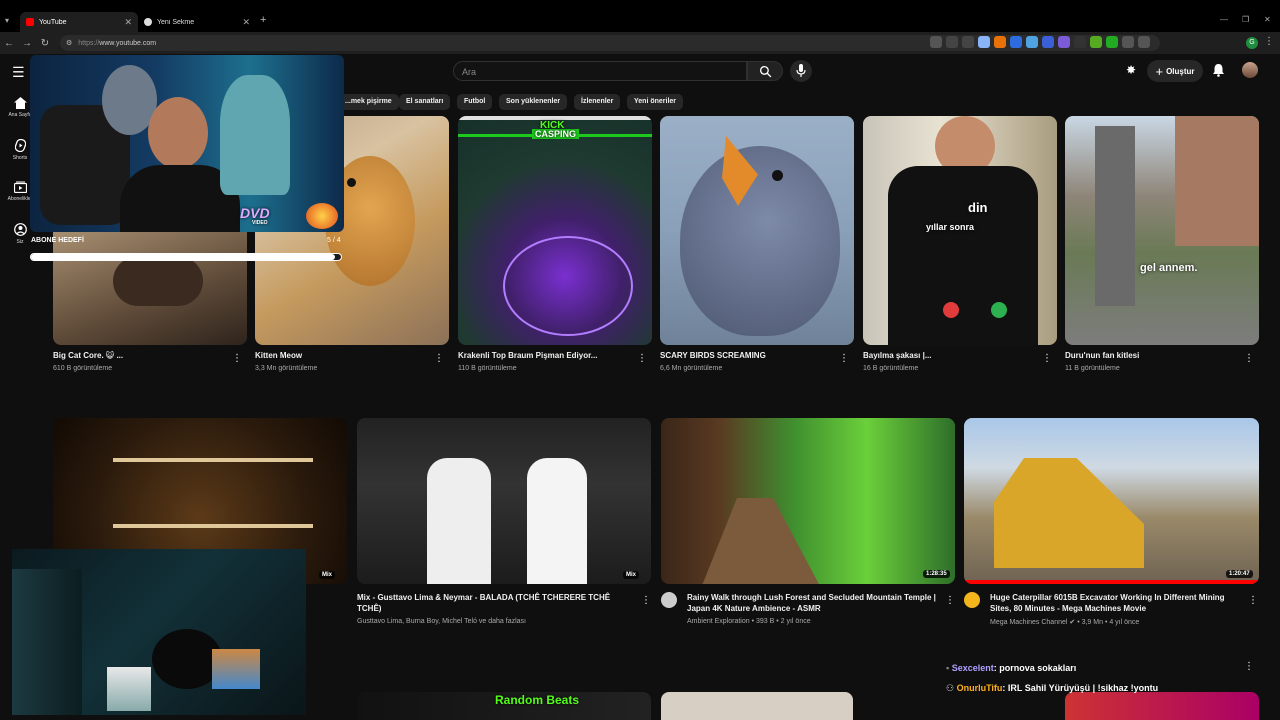  I want to click on decline-call-icon, so click(951, 310).